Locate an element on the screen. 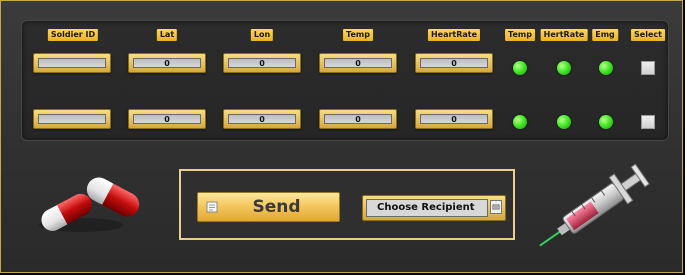 This screenshot has width=685, height=275. header-lat: Lat is located at coordinates (167, 35).